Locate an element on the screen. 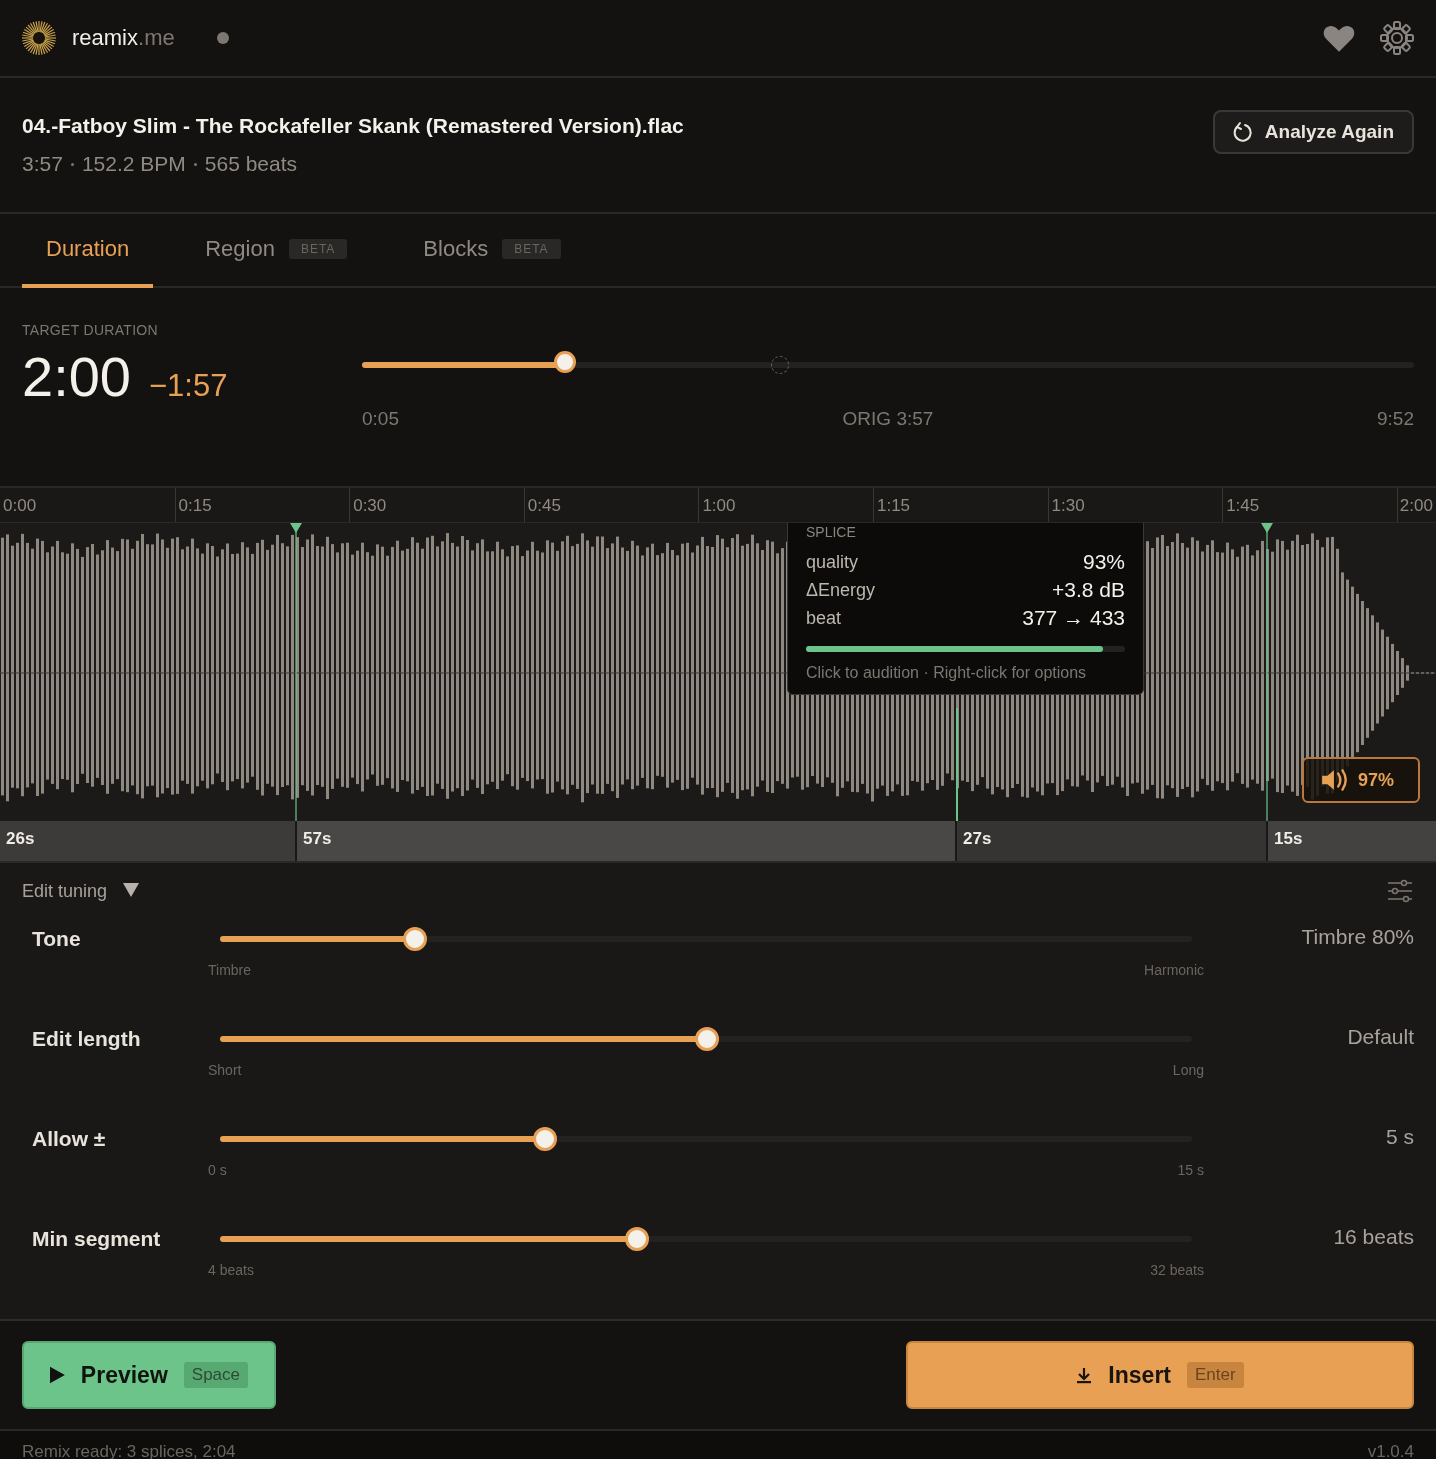  stat-value: 377 → 433 is located at coordinates (1073, 618).